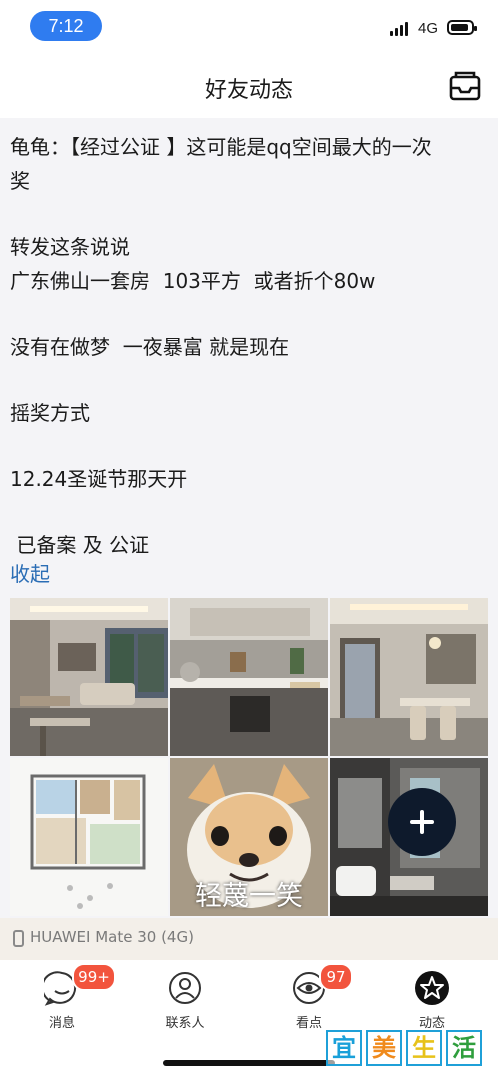 Image resolution: width=498 pixels, height=1080 pixels. I want to click on post-line: 12.24圣诞节那天开, so click(99, 479).